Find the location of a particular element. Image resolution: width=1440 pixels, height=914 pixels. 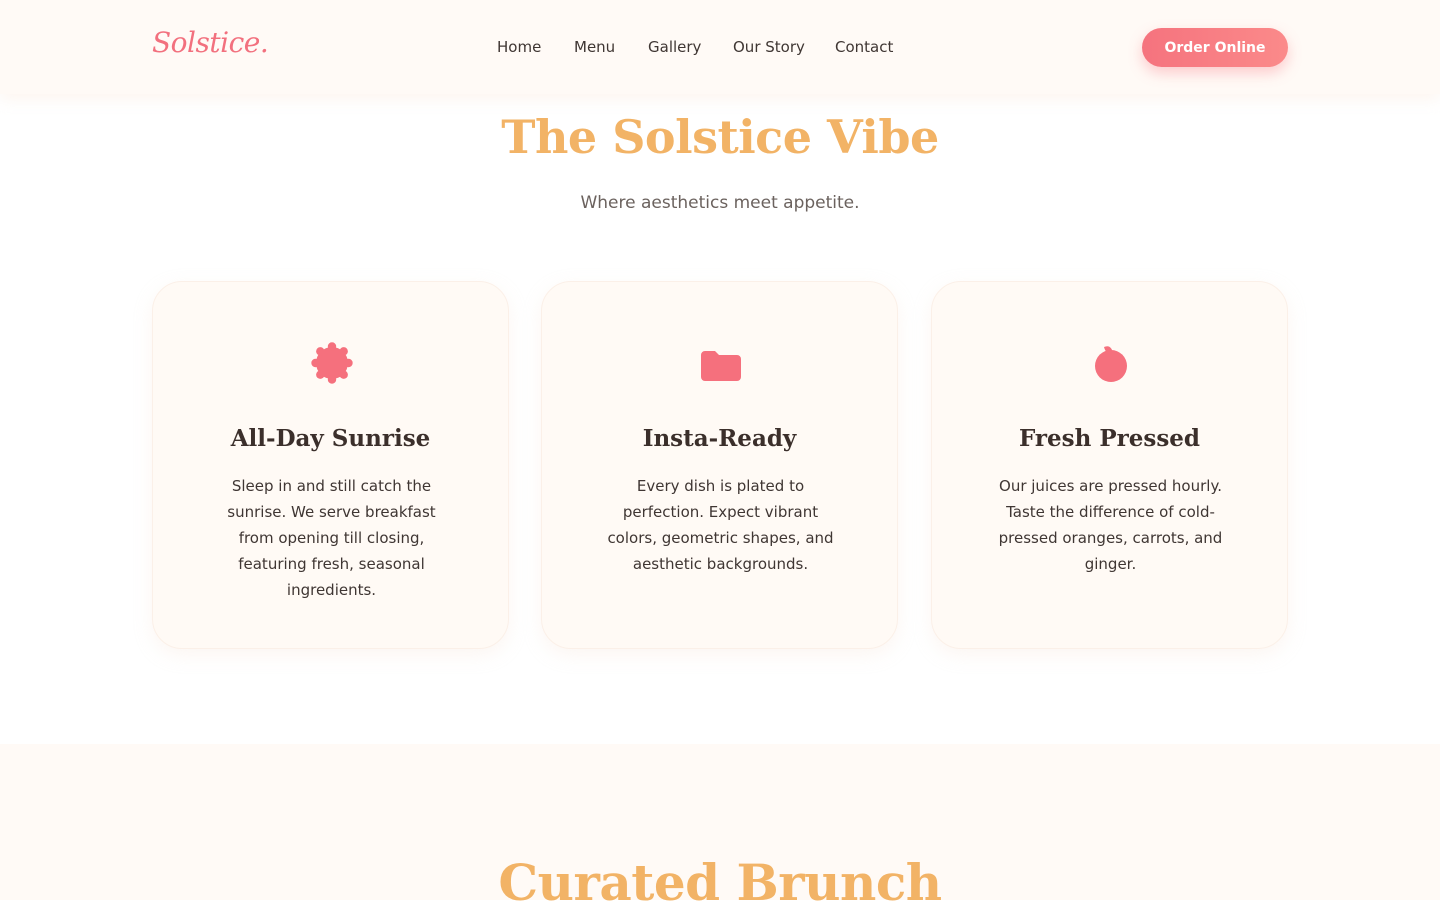

feature-title: Fresh Pressed is located at coordinates (1109, 438).